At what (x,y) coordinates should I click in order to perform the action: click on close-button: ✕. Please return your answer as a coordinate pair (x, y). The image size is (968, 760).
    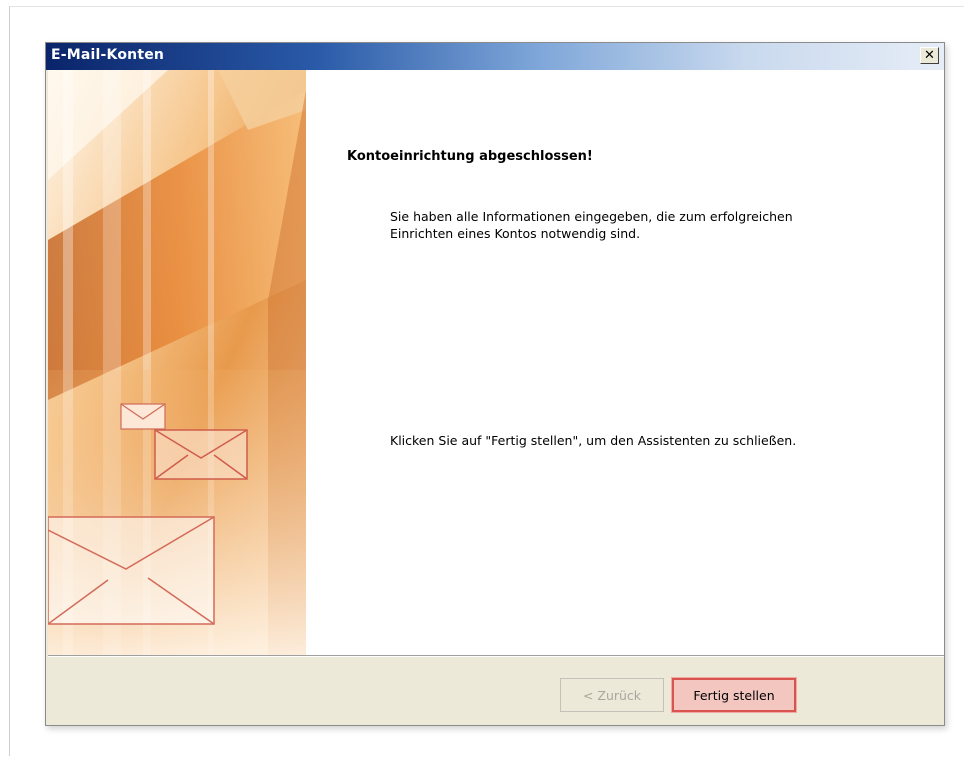
    Looking at the image, I should click on (929, 55).